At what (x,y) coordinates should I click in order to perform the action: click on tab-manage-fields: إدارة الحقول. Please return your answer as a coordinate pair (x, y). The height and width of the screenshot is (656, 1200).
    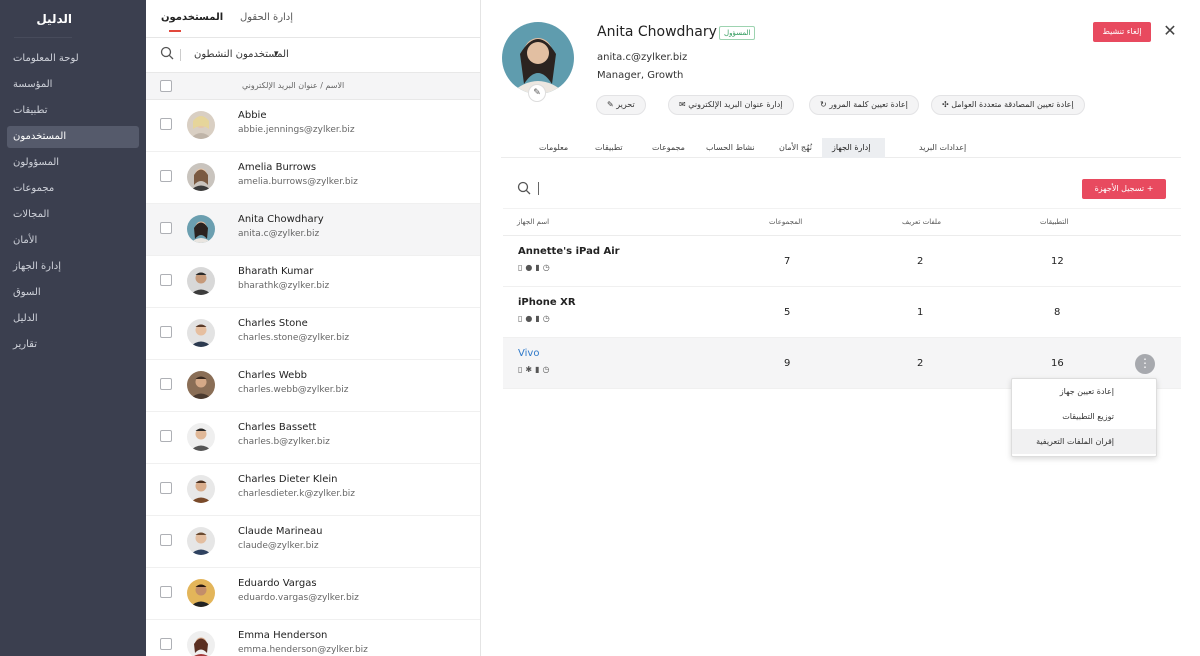
    Looking at the image, I should click on (266, 17).